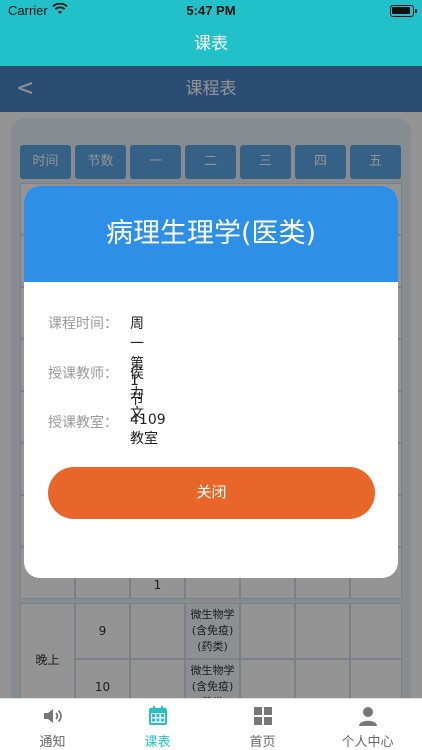 The image size is (422, 750). Describe the element at coordinates (52, 742) in the screenshot. I see `tab-label: 通知` at that location.